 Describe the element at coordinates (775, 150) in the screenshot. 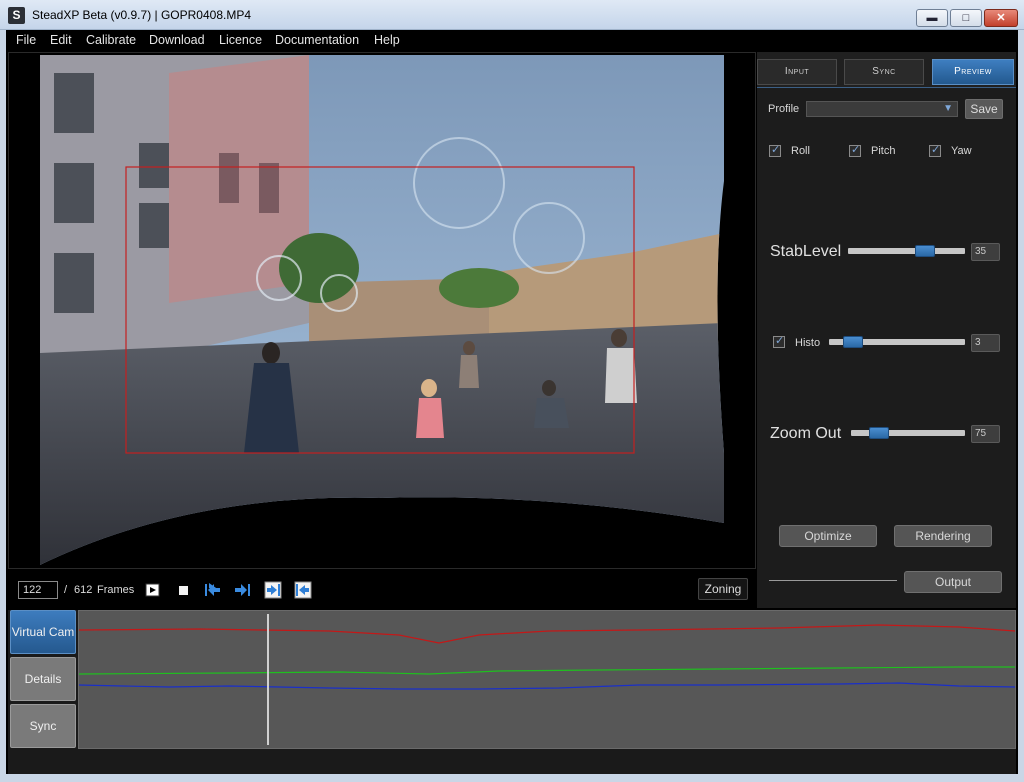

I see `roll-checkbox` at that location.